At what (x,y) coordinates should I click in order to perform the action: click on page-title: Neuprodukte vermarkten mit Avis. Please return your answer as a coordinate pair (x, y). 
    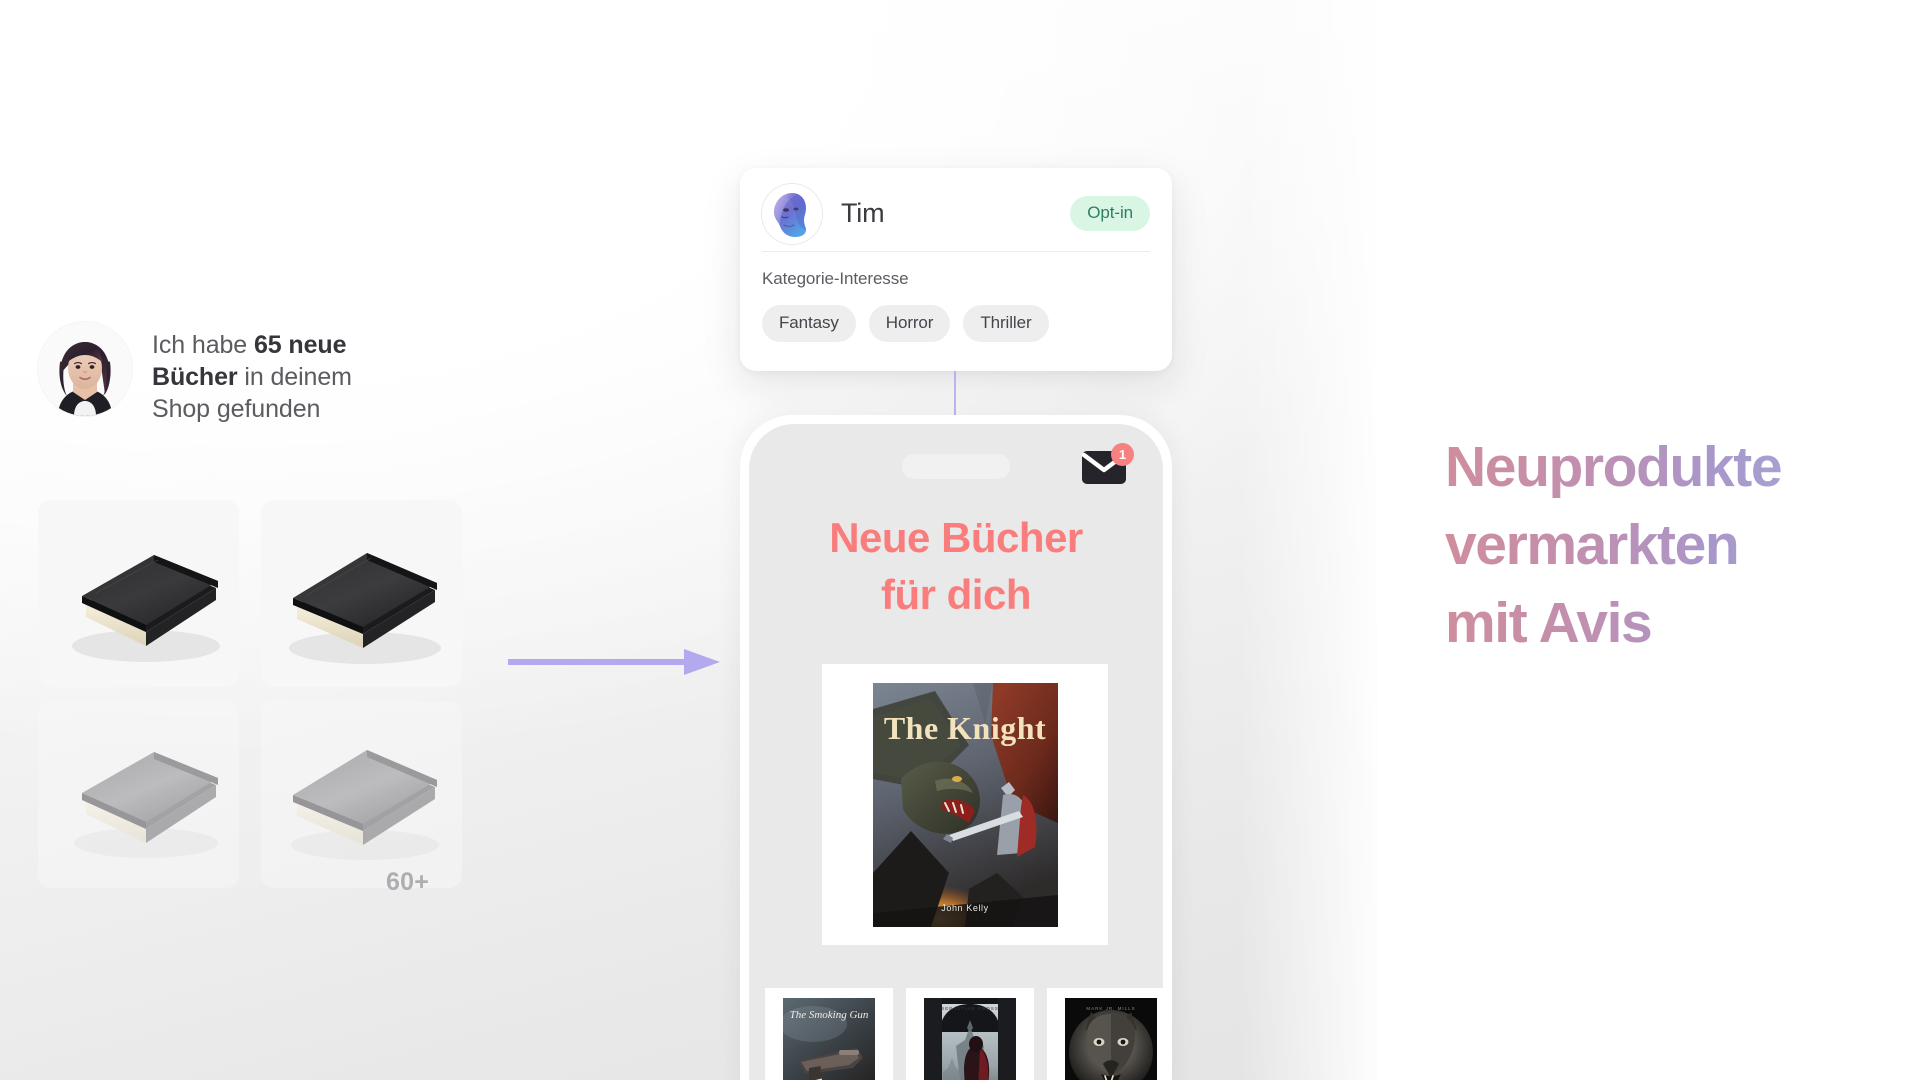
    Looking at the image, I should click on (1665, 545).